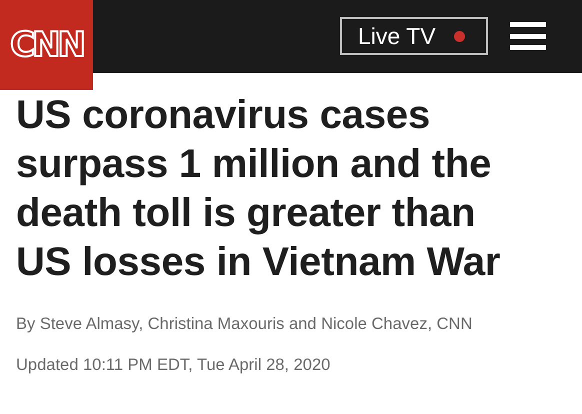 This screenshot has width=582, height=414. Describe the element at coordinates (174, 365) in the screenshot. I see `updated-time: Updated 10:11 PM EDT, Tue April 28, 2020` at that location.